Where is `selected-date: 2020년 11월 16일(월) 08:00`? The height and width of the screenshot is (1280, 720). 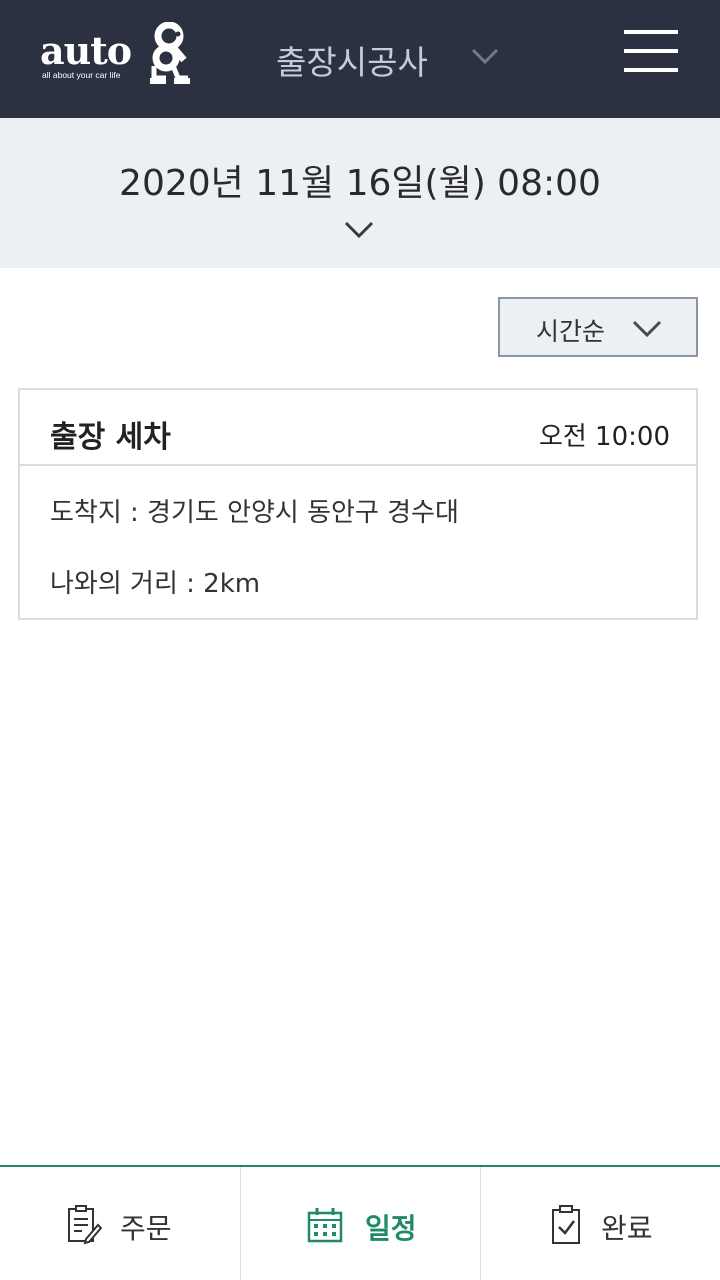 selected-date: 2020년 11월 16일(월) 08:00 is located at coordinates (360, 183).